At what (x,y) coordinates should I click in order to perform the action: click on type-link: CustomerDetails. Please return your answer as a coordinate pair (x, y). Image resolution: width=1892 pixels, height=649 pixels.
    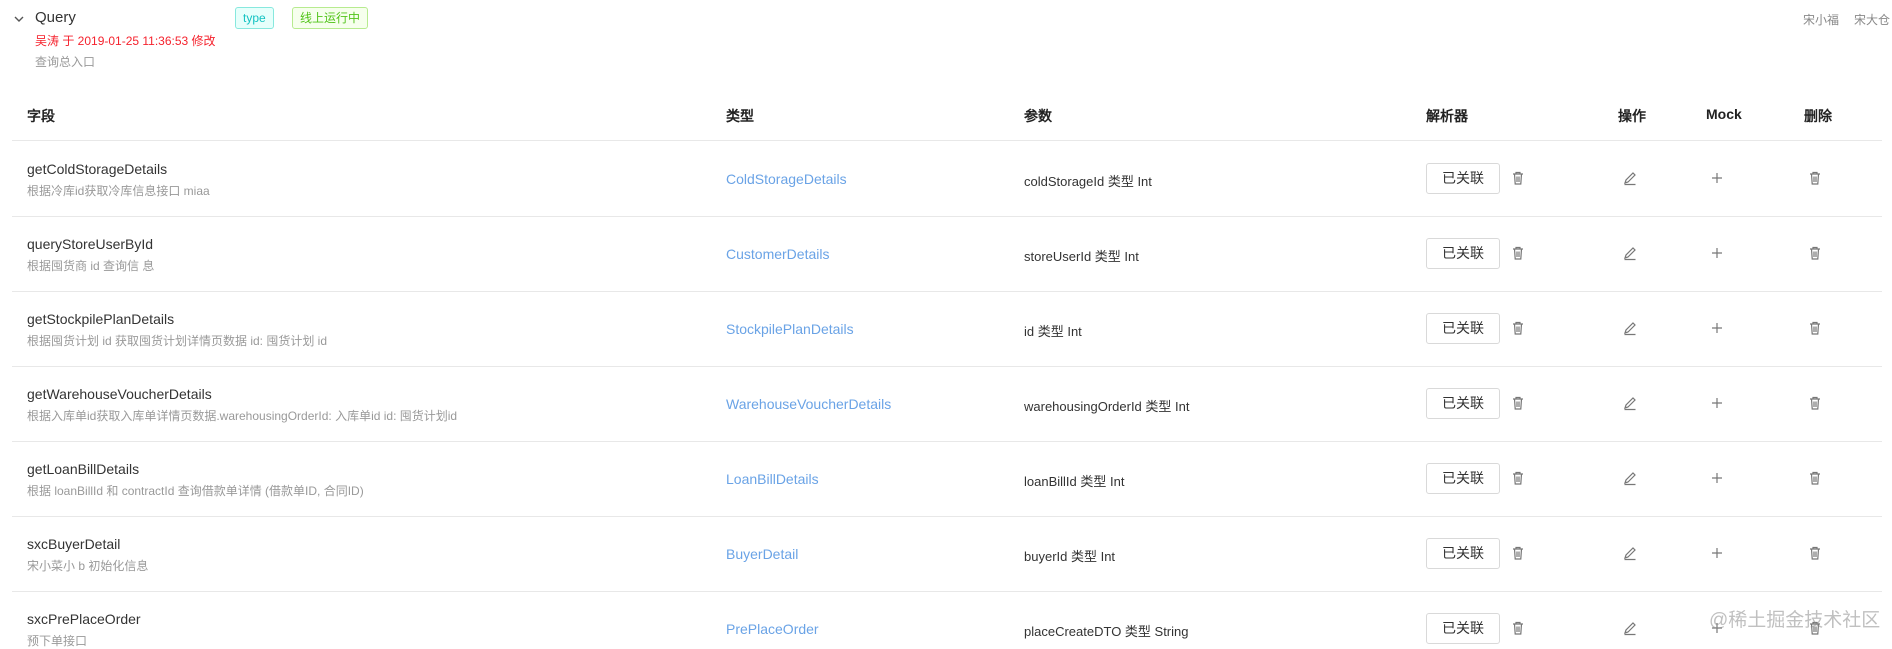
    Looking at the image, I should click on (777, 254).